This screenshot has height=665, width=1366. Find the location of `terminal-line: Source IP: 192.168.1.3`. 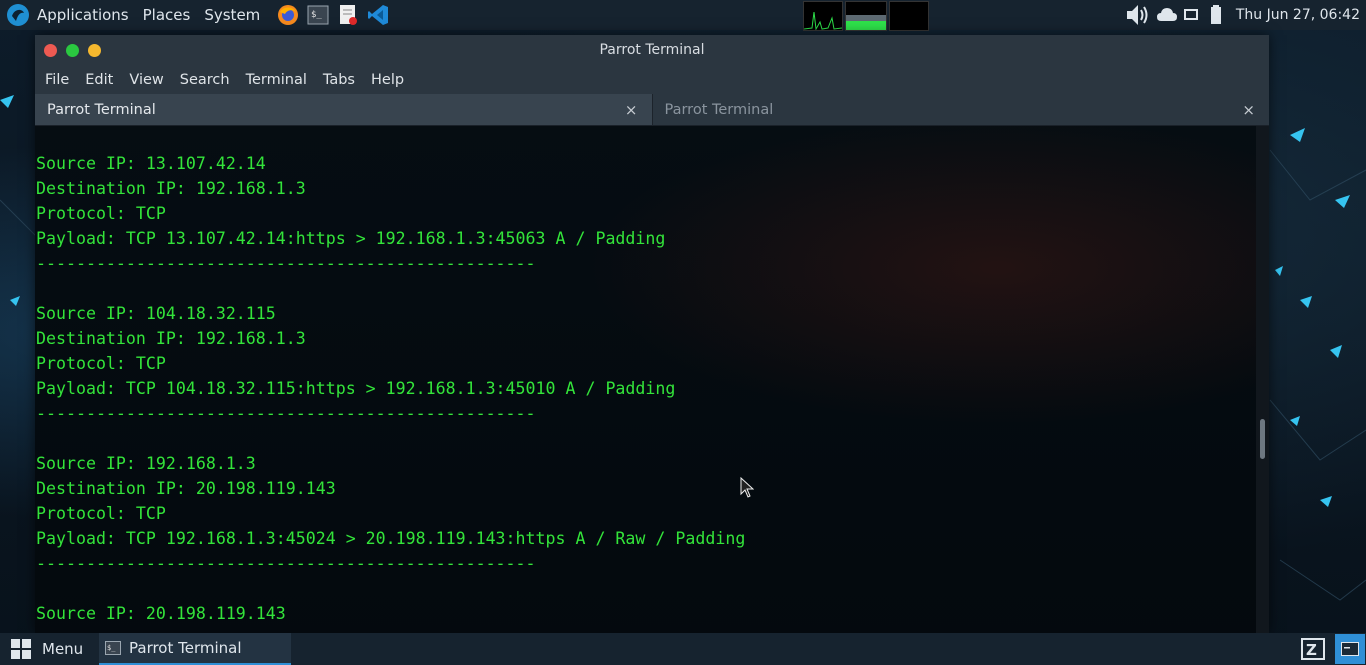

terminal-line: Source IP: 192.168.1.3 is located at coordinates (146, 463).